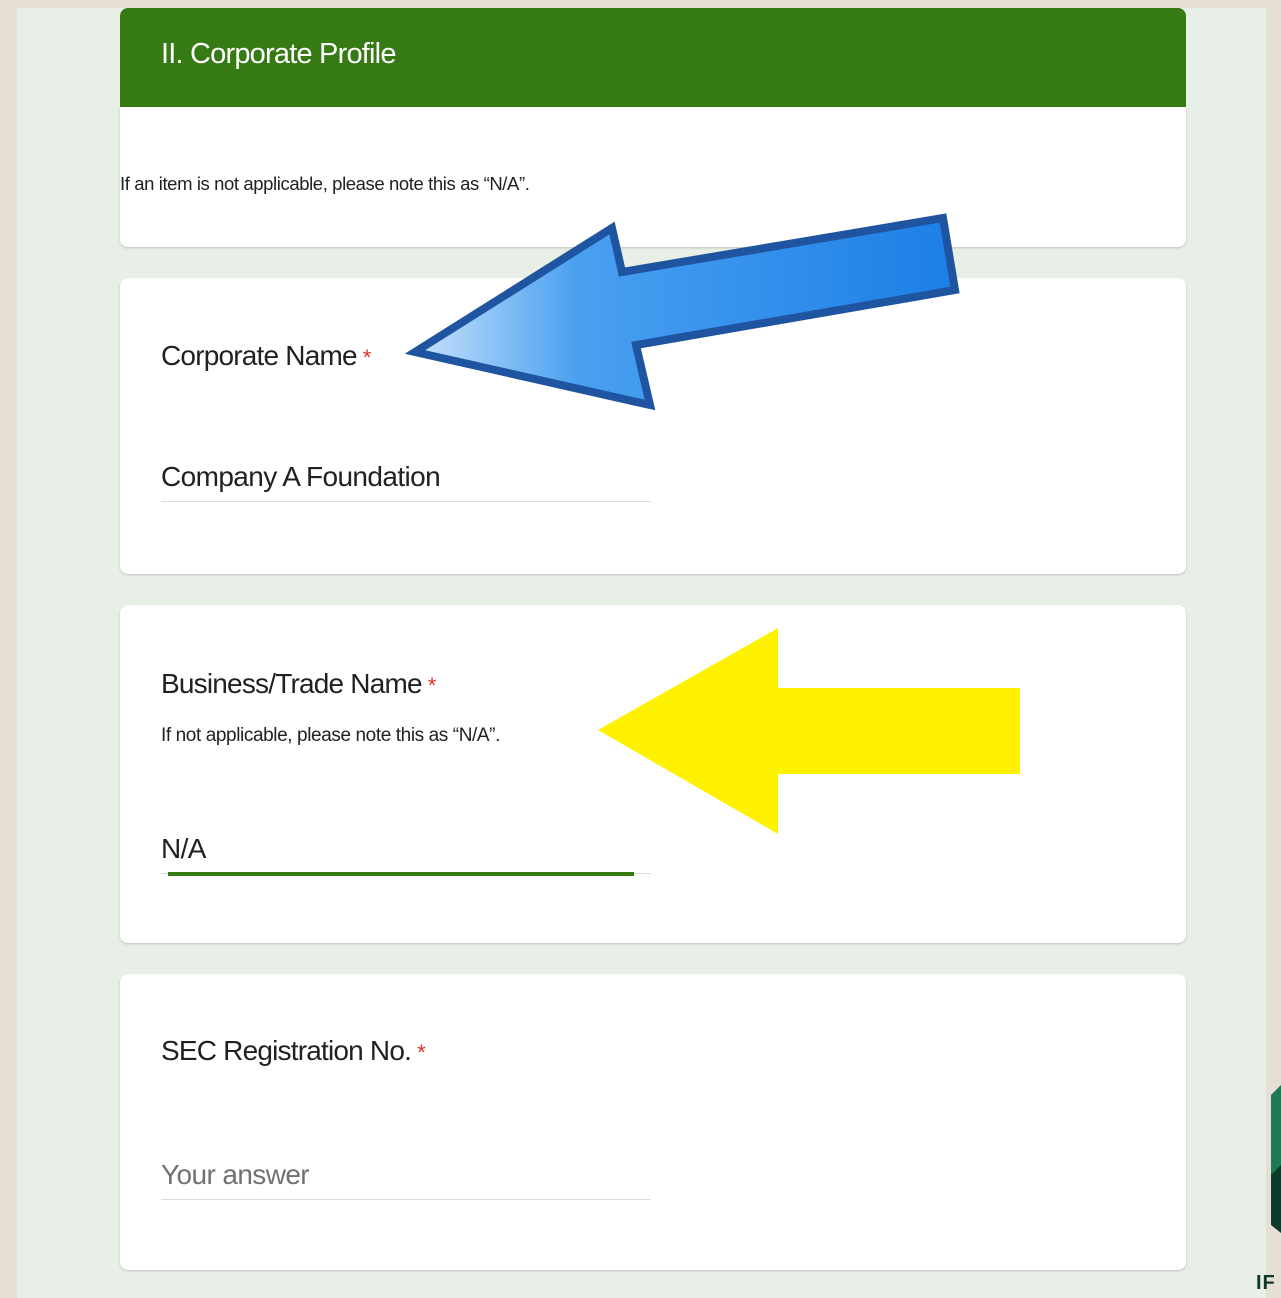  I want to click on logo-letters: IF, so click(1266, 1283).